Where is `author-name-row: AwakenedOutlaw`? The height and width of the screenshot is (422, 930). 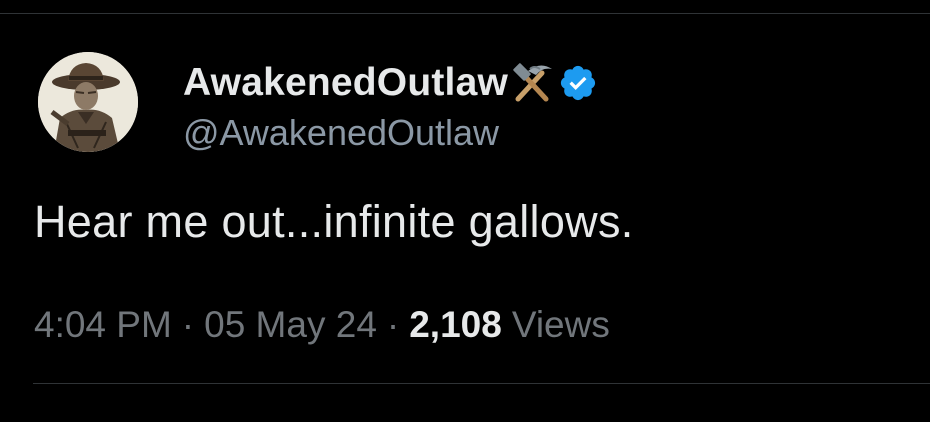
author-name-row: AwakenedOutlaw is located at coordinates (390, 83).